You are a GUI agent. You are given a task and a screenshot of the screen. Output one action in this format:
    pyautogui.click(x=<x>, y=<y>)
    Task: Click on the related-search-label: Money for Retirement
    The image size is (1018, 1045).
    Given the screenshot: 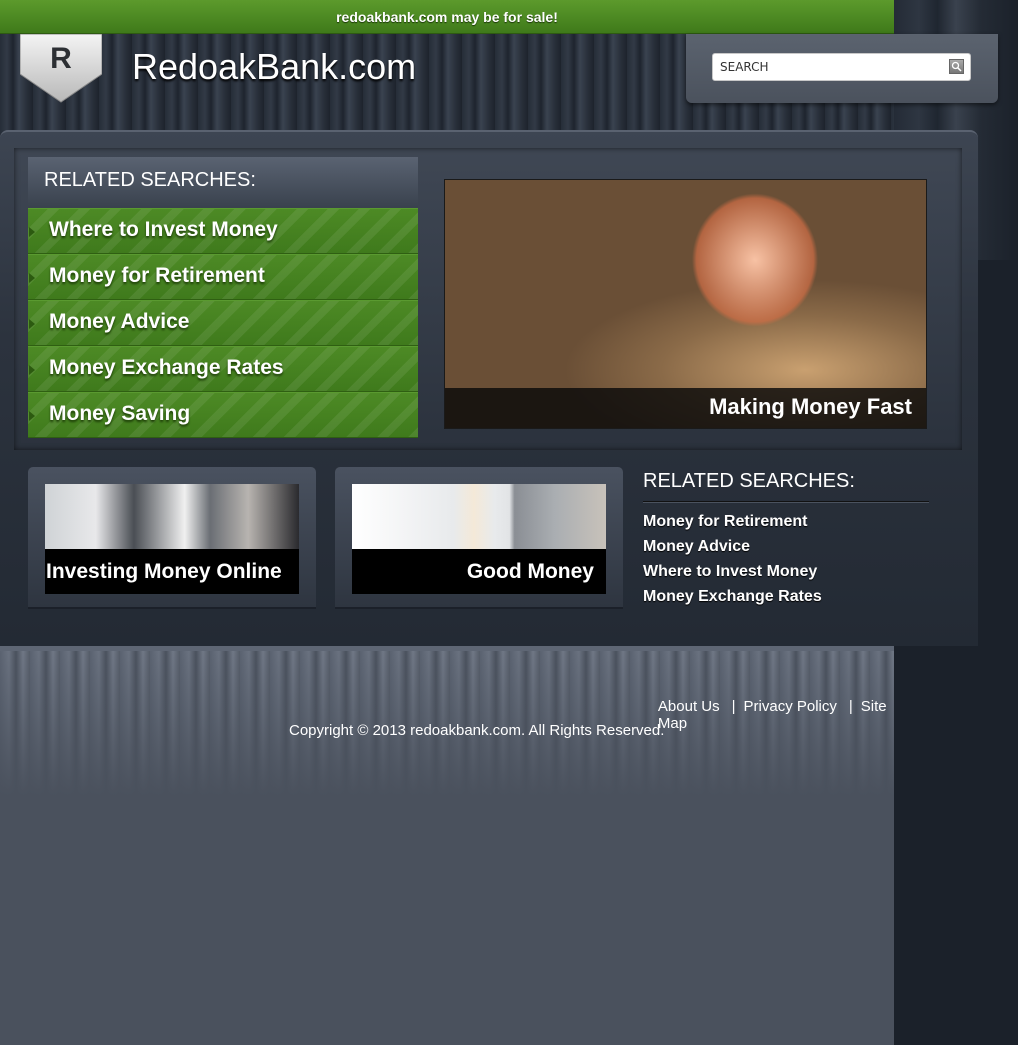 What is the action you would take?
    pyautogui.click(x=157, y=275)
    